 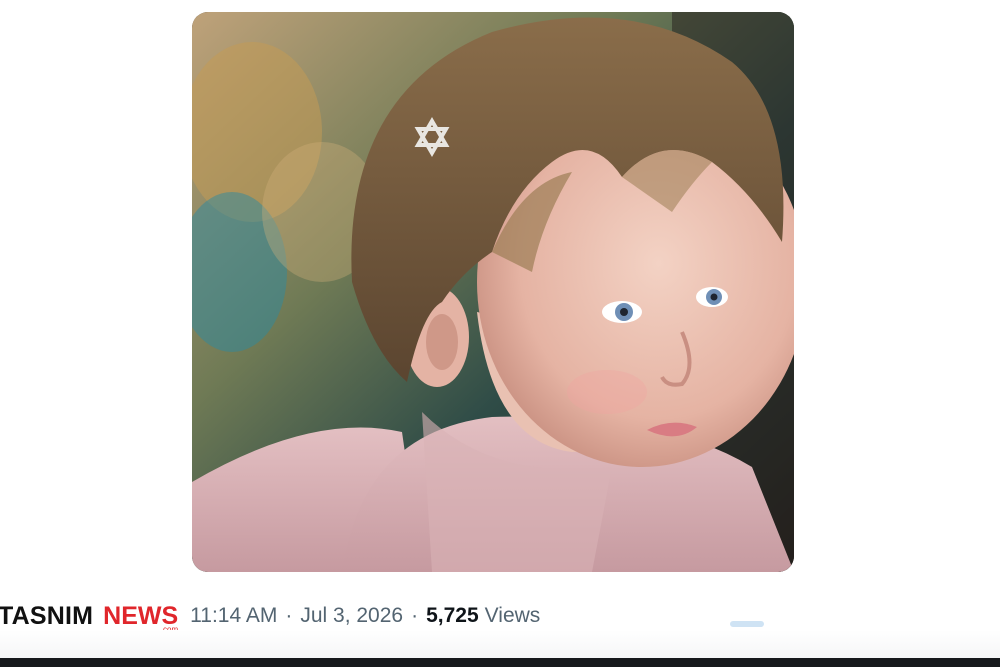 I want to click on action-hint, so click(x=747, y=624).